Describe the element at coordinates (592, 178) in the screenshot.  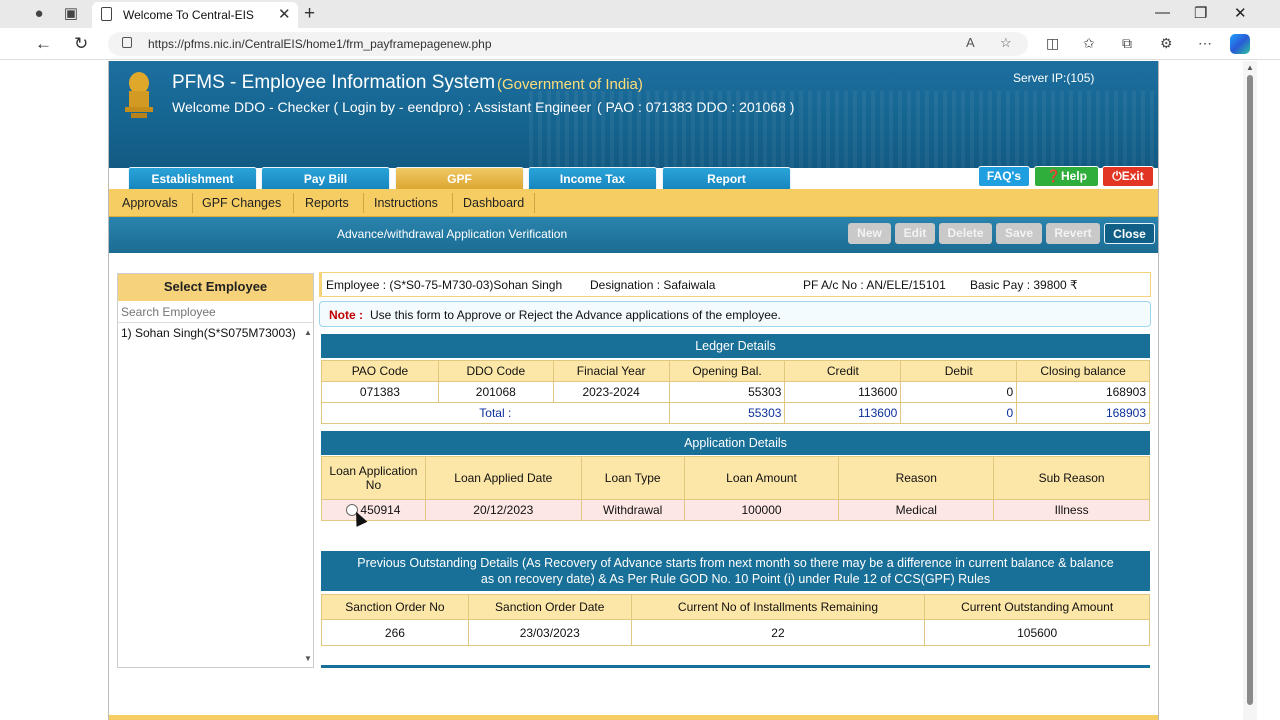
I see `tab-income-tax: Income Tax` at that location.